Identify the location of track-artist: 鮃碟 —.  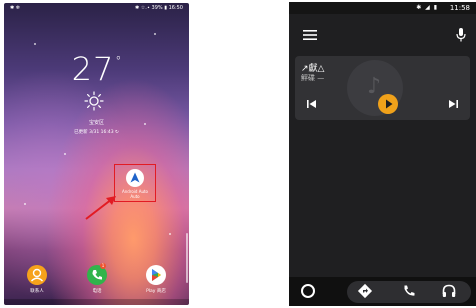
(313, 78).